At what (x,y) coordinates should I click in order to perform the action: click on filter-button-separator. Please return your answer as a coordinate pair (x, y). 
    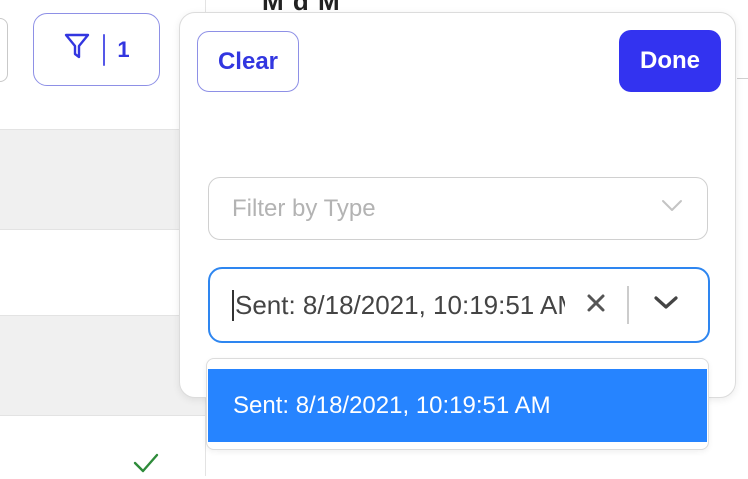
    Looking at the image, I should click on (104, 49).